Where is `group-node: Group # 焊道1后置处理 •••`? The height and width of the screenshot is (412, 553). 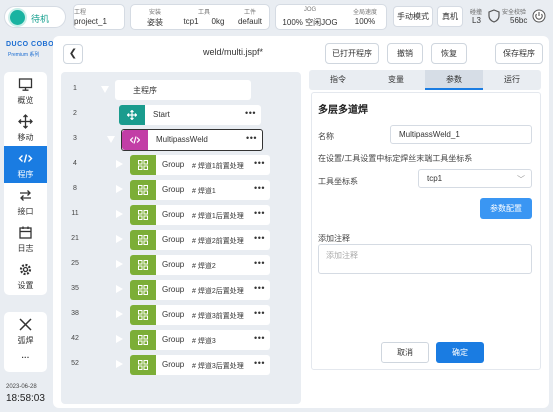
group-node: Group # 焊道1后置处理 ••• is located at coordinates (200, 215).